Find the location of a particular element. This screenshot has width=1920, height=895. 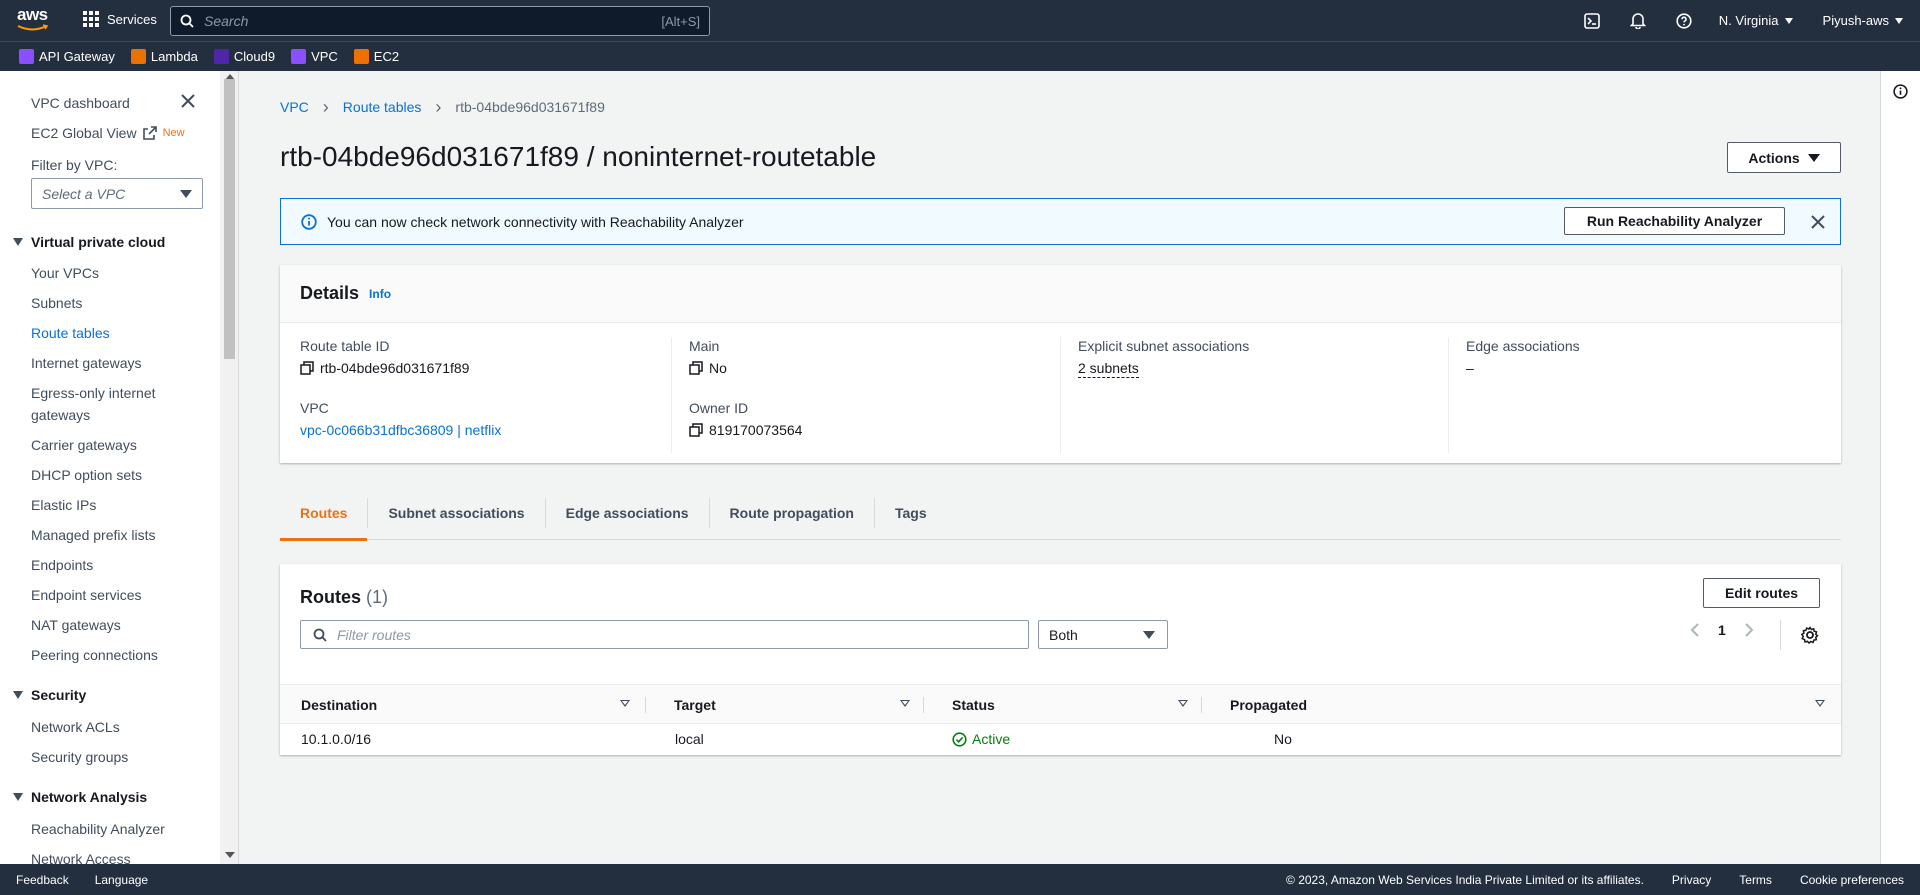

nav-managed-prefix-lists: Managed prefix lists is located at coordinates (93, 535).